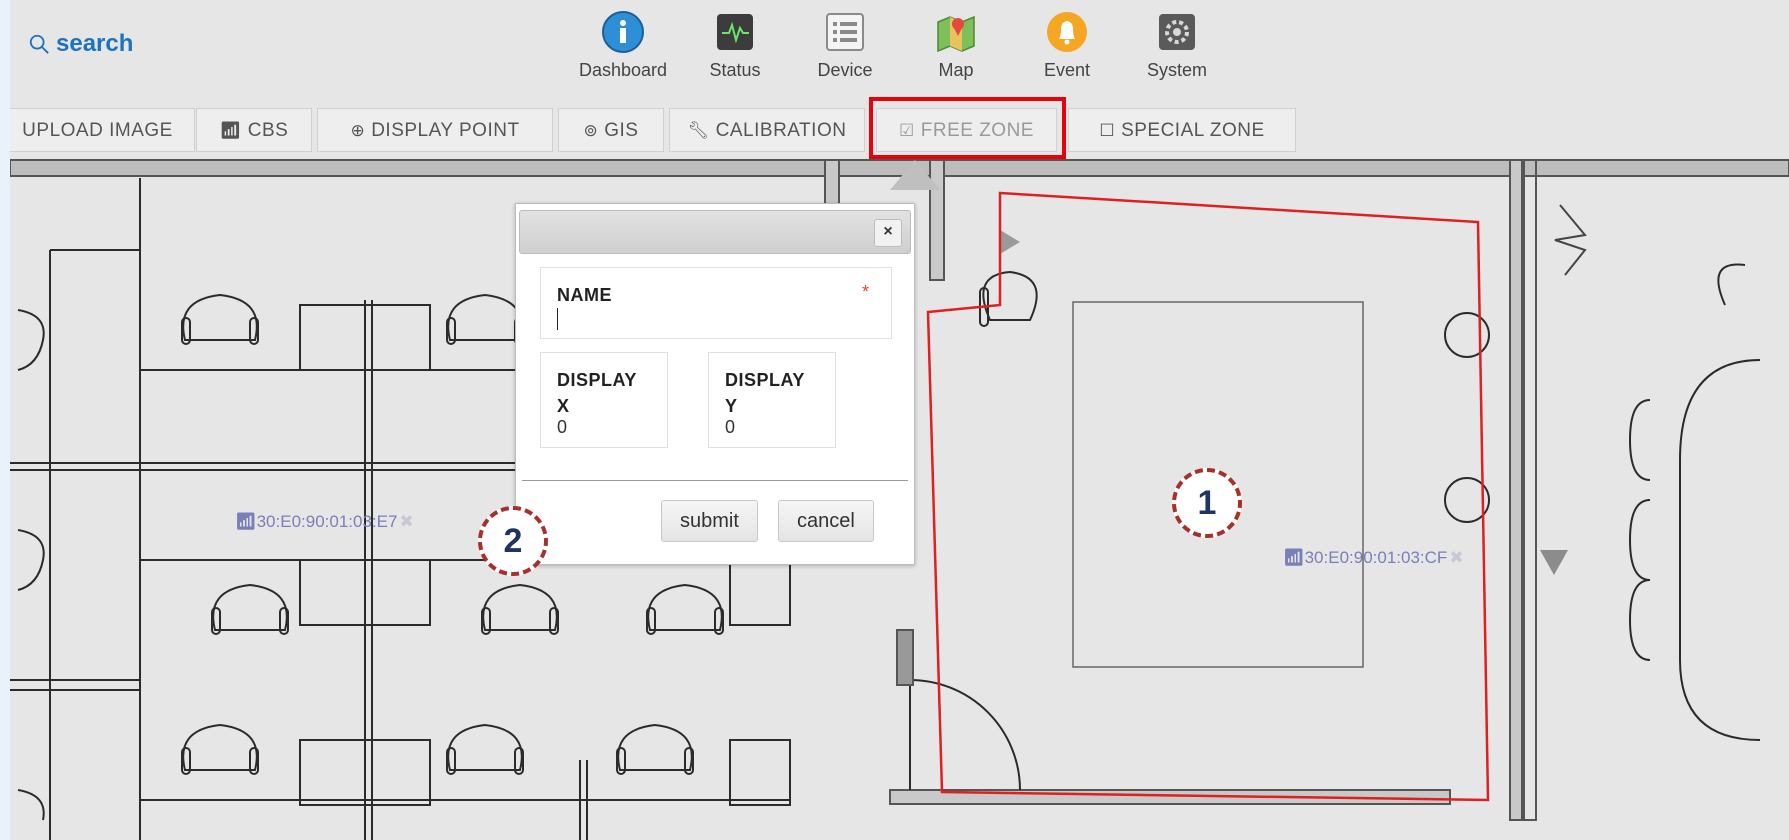 The width and height of the screenshot is (1789, 840). What do you see at coordinates (39, 44) in the screenshot?
I see `search-icon` at bounding box center [39, 44].